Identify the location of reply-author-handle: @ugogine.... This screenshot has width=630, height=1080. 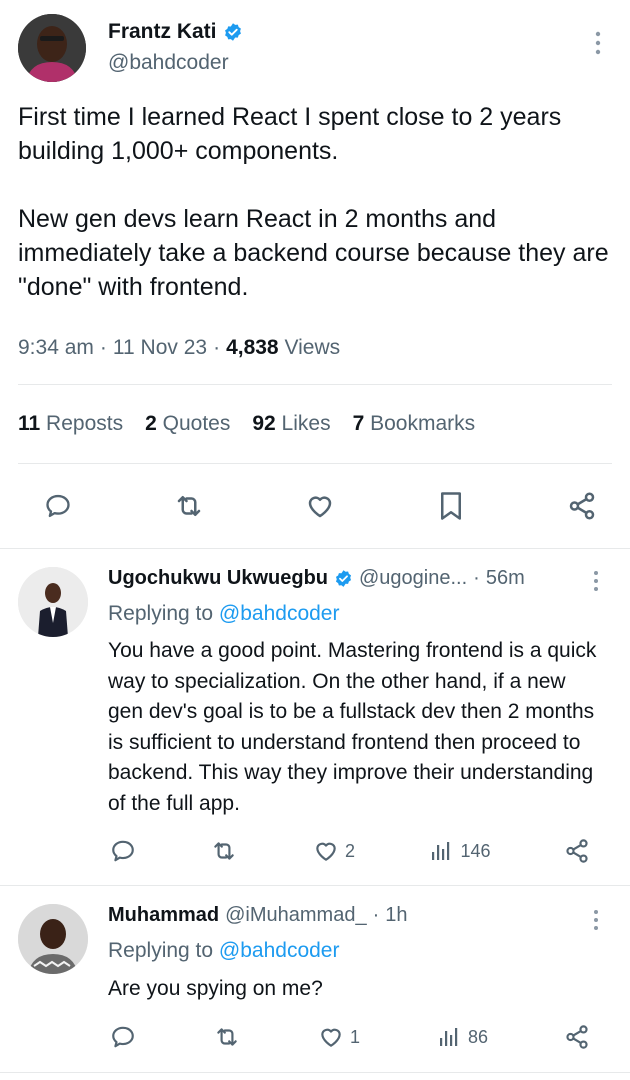
(413, 578).